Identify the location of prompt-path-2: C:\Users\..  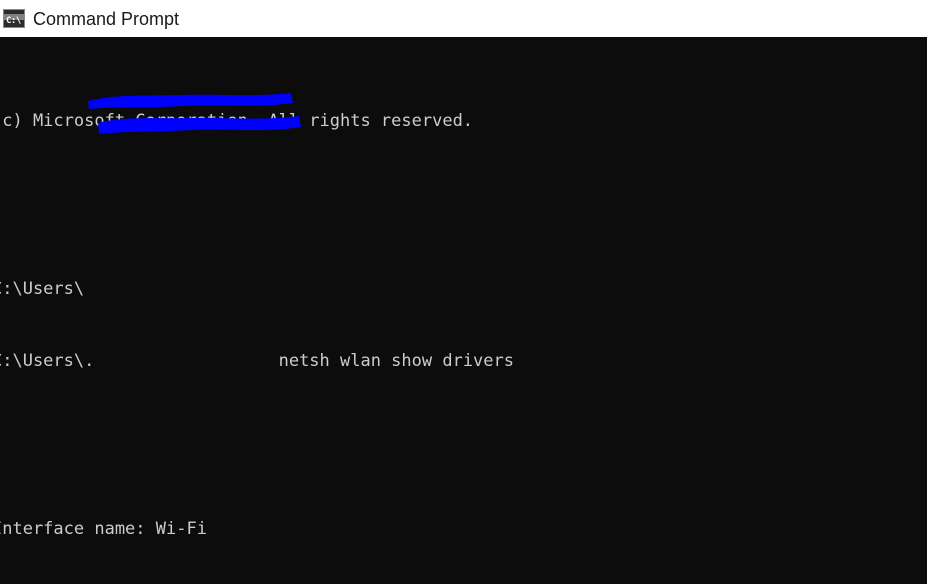
(47, 361).